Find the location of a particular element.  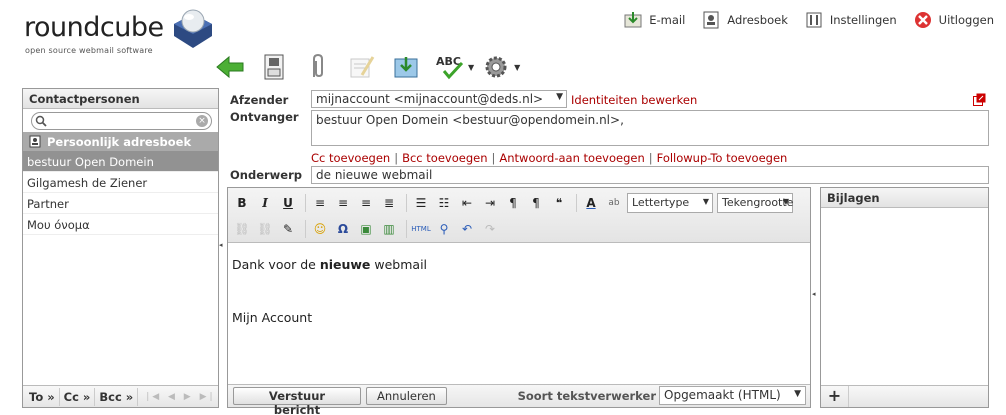

search-icon is located at coordinates (41, 121).